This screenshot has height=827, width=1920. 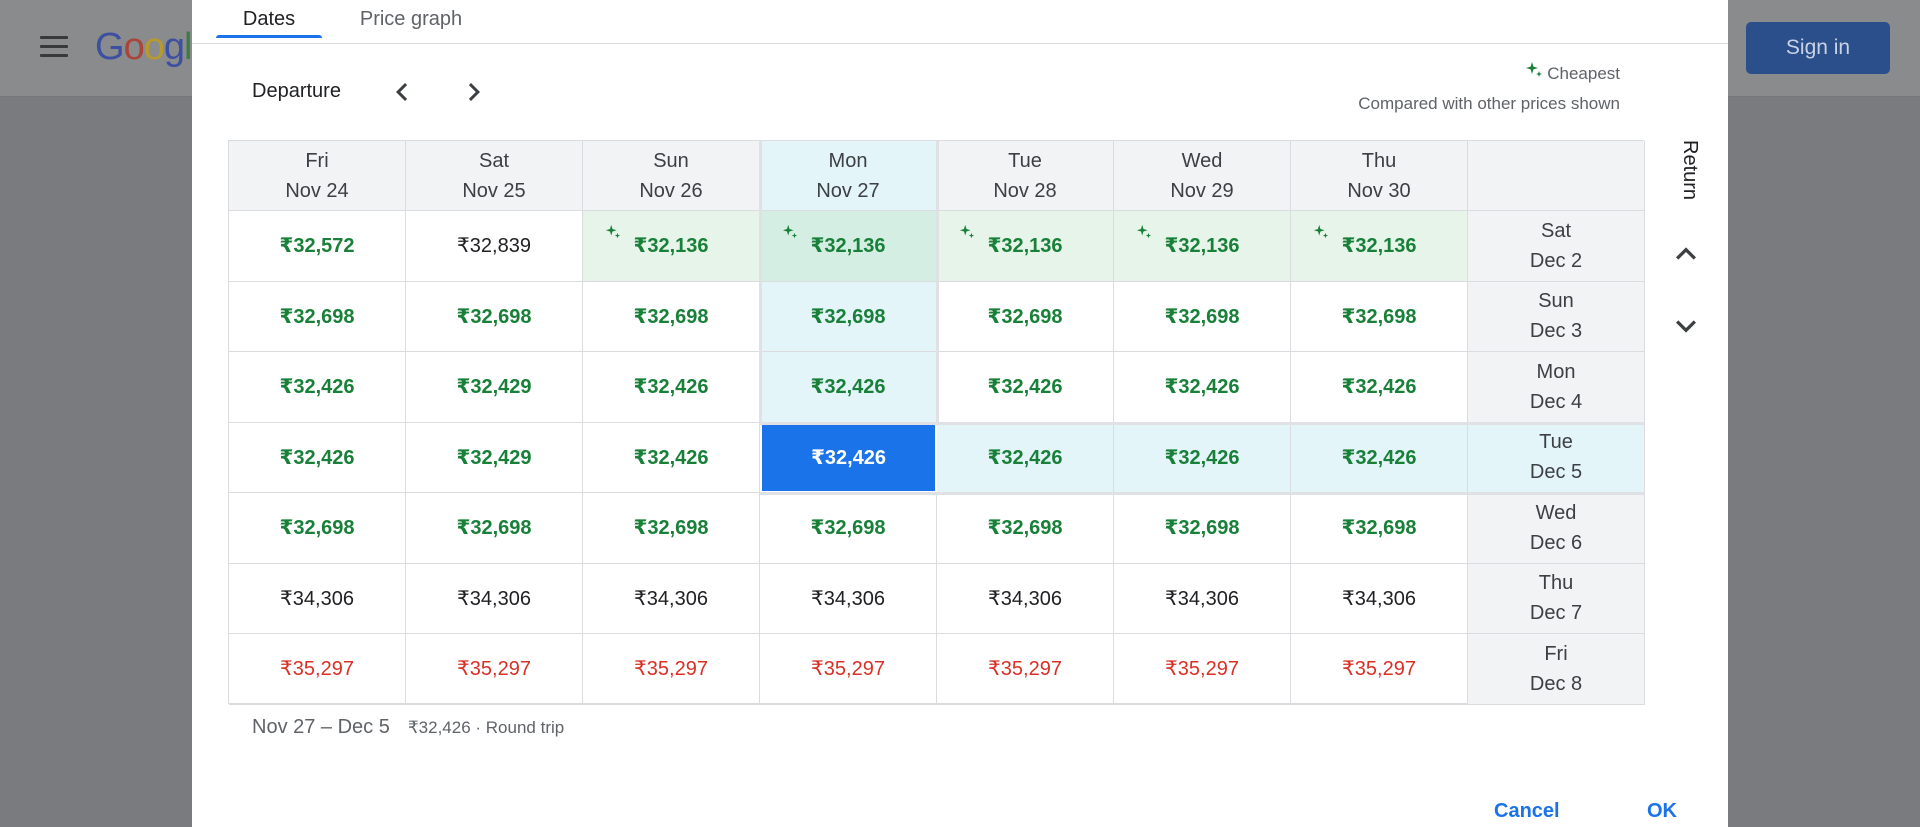 I want to click on price-cell: ₹32,839, so click(x=494, y=246).